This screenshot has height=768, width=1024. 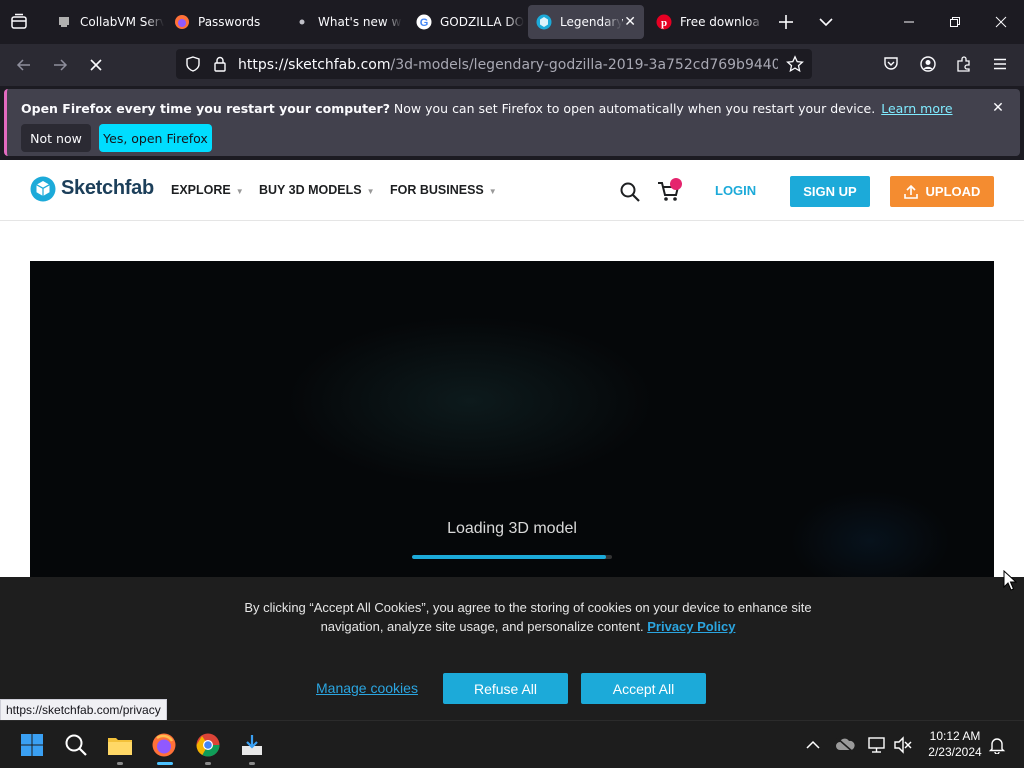 I want to click on downloads-app-icon, so click(x=252, y=745).